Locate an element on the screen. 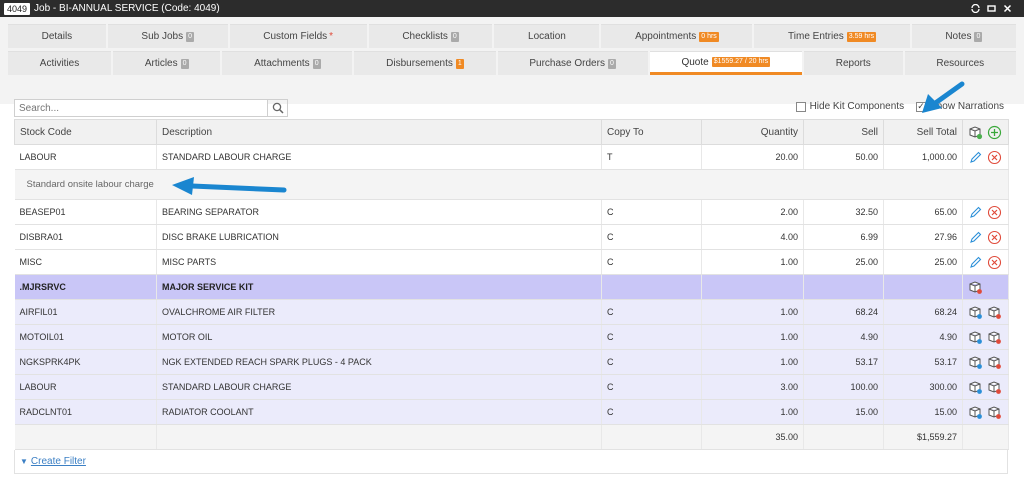 The image size is (1024, 484). add-kit-icon is located at coordinates (975, 132).